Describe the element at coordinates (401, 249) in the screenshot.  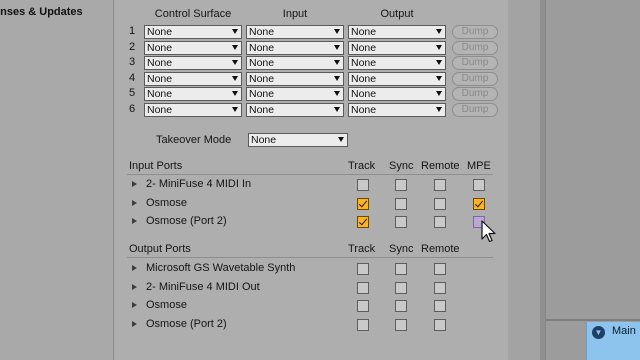
I see `output-header-sync: Sync` at that location.